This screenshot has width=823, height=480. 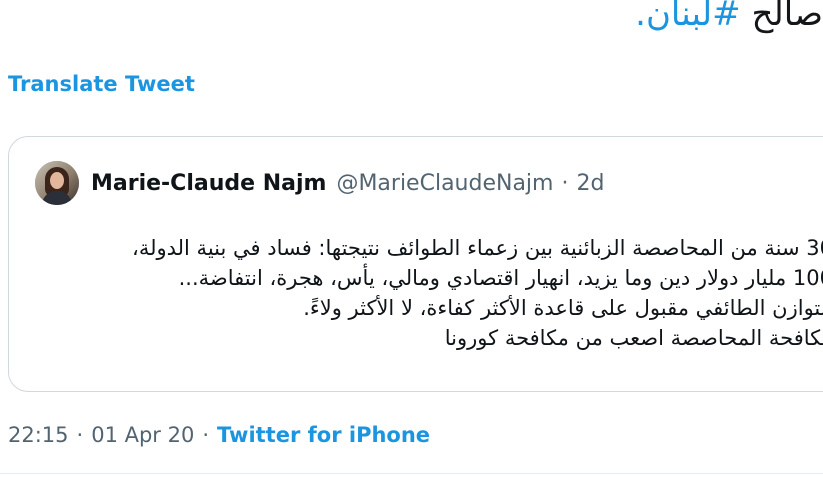 What do you see at coordinates (411, 473) in the screenshot?
I see `divider` at bounding box center [411, 473].